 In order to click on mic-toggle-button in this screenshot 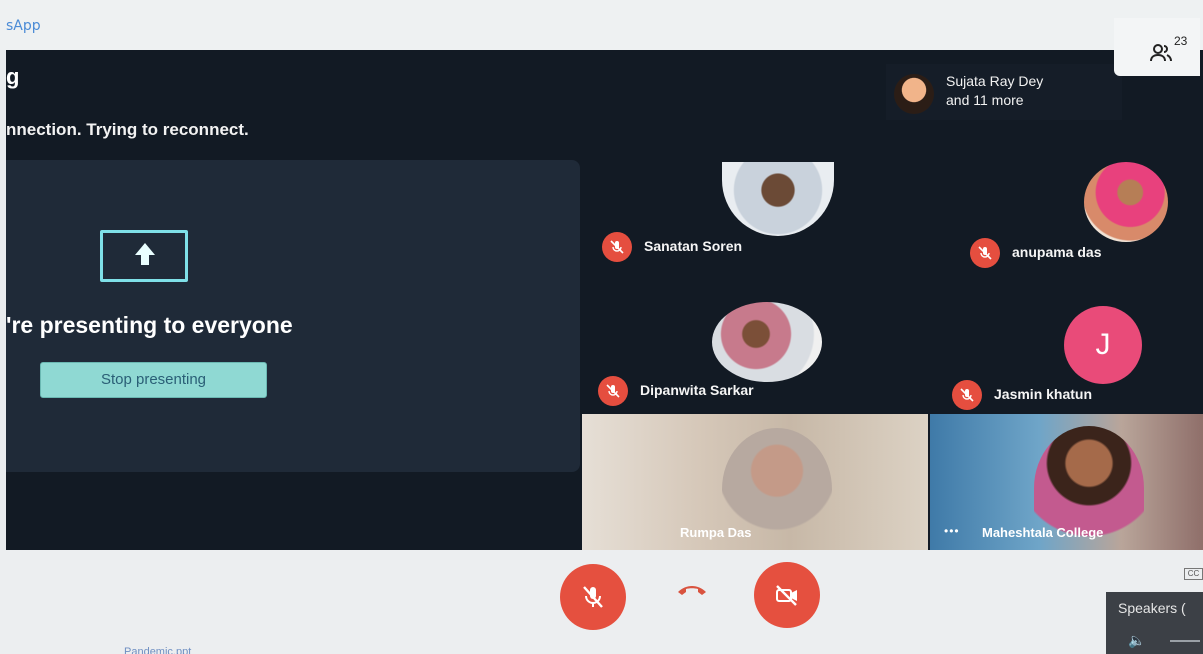, I will do `click(593, 597)`.